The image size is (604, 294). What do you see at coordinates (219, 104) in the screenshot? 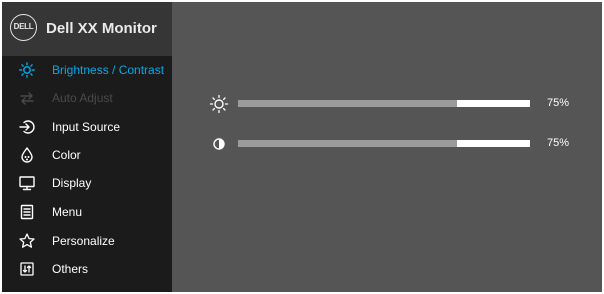
I see `sun-icon` at bounding box center [219, 104].